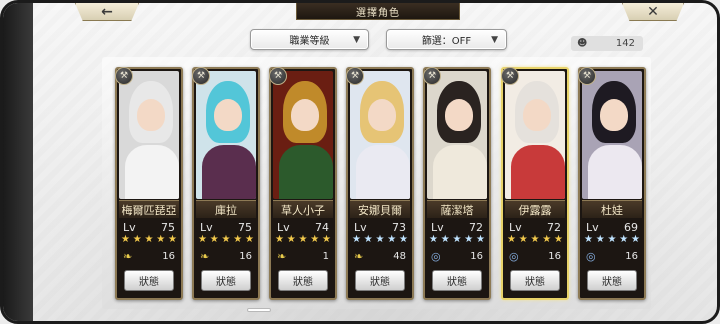 The image size is (720, 324). Describe the element at coordinates (380, 209) in the screenshot. I see `character-name: 安娜貝爾` at that location.